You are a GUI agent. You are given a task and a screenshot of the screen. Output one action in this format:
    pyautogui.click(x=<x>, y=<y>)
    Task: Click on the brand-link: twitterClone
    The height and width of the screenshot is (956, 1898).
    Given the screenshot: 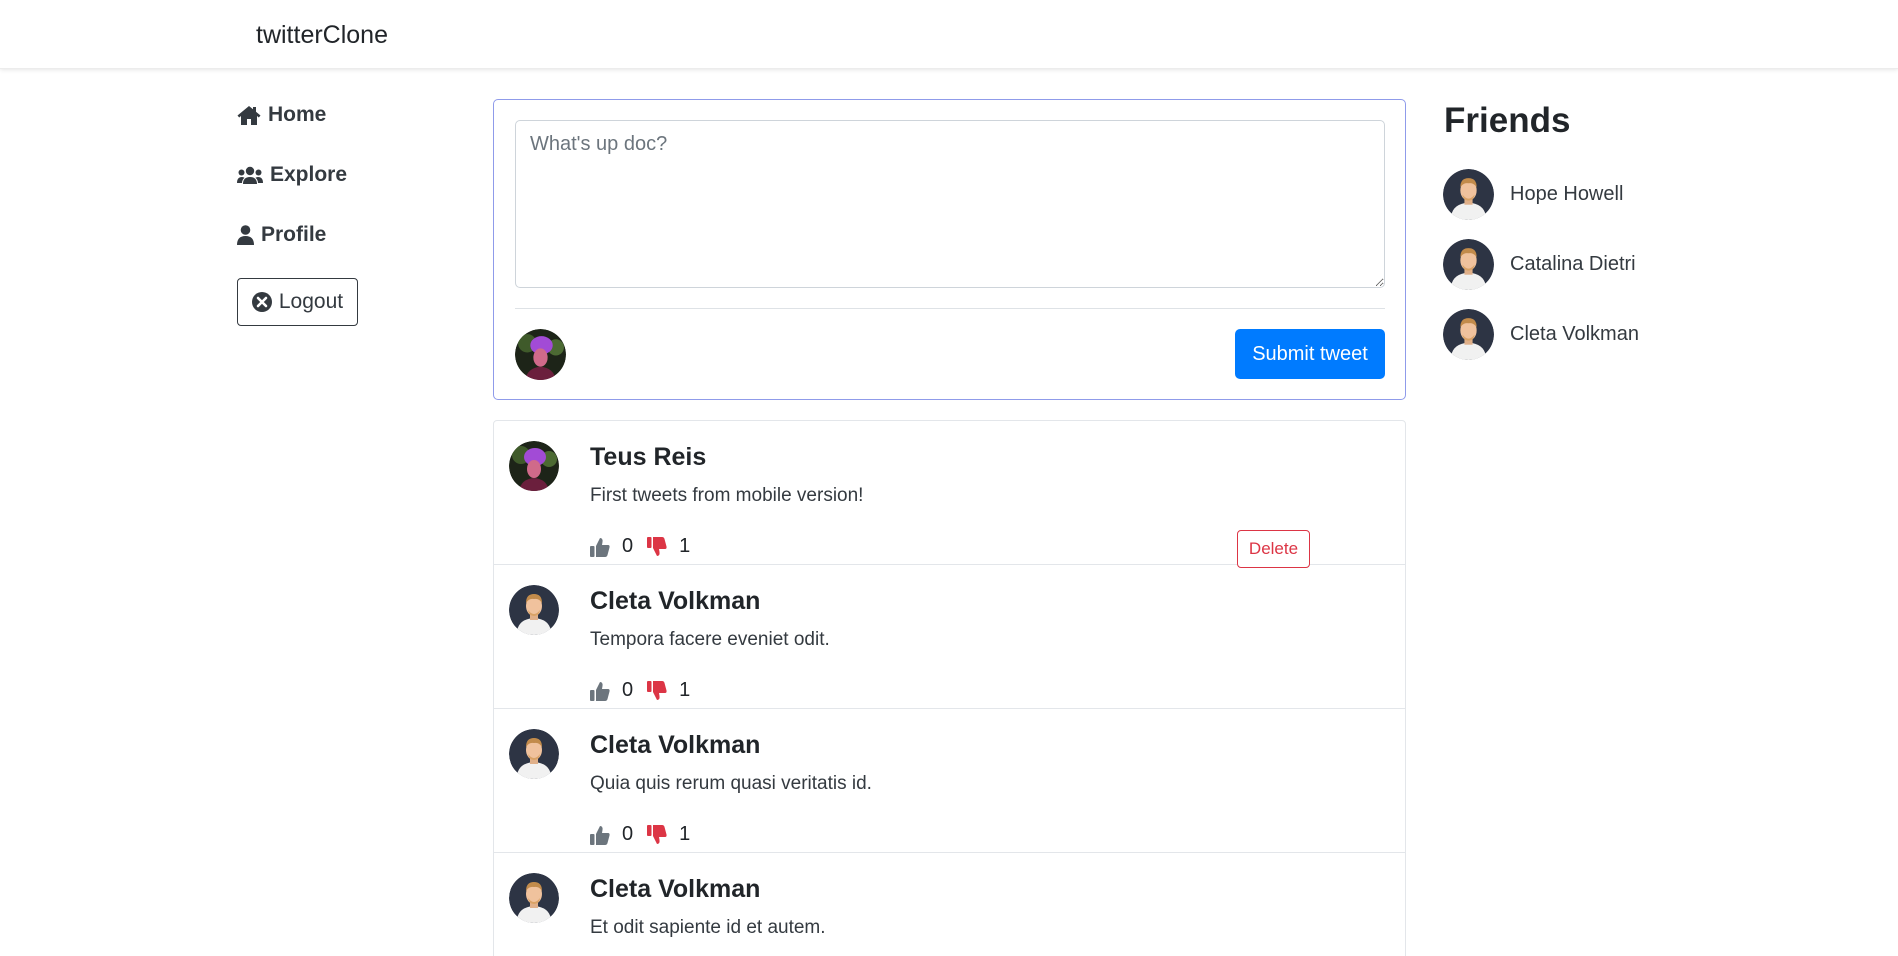 What is the action you would take?
    pyautogui.click(x=322, y=35)
    